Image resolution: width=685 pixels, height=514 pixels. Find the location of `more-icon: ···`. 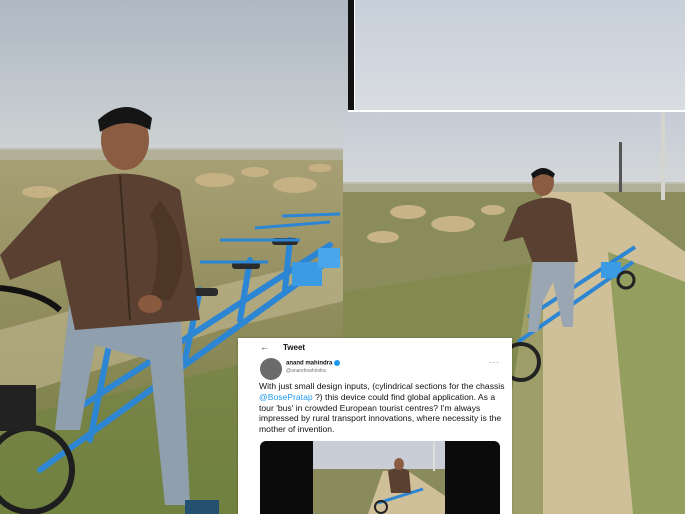

more-icon: ··· is located at coordinates (494, 362).